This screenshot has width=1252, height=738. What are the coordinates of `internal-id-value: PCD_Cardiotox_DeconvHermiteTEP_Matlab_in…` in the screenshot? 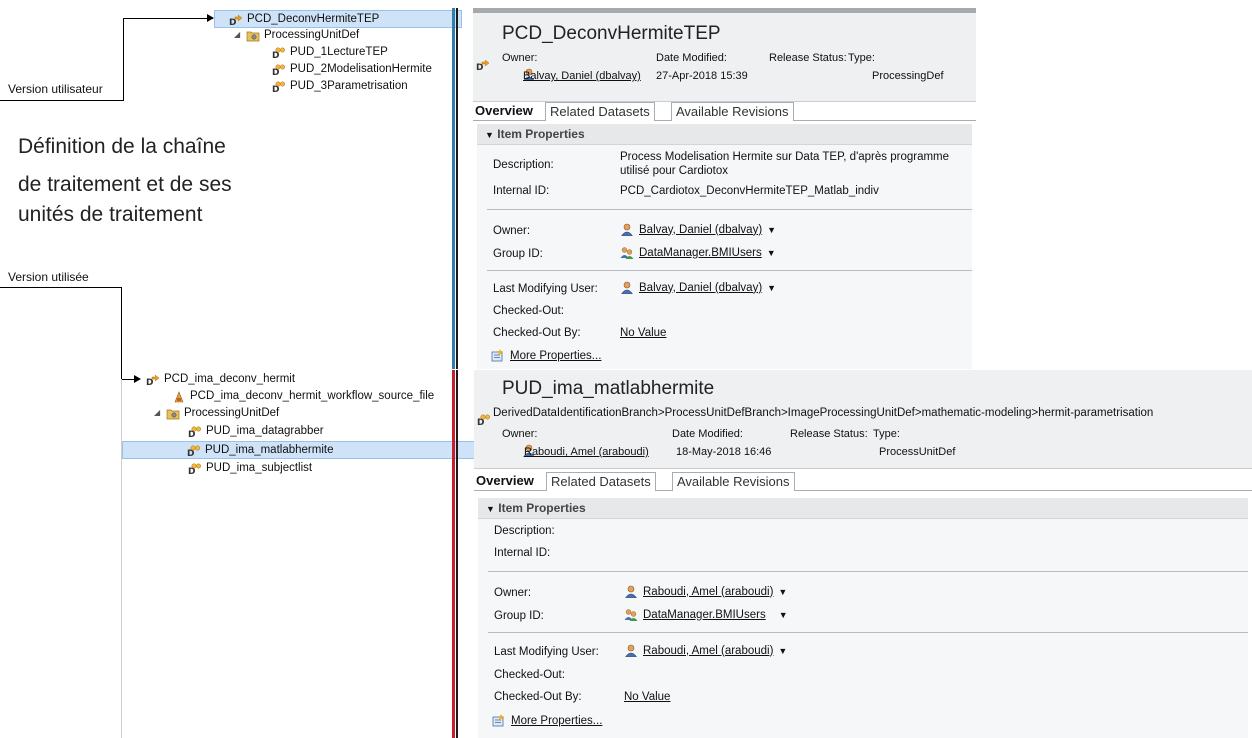 It's located at (749, 191).